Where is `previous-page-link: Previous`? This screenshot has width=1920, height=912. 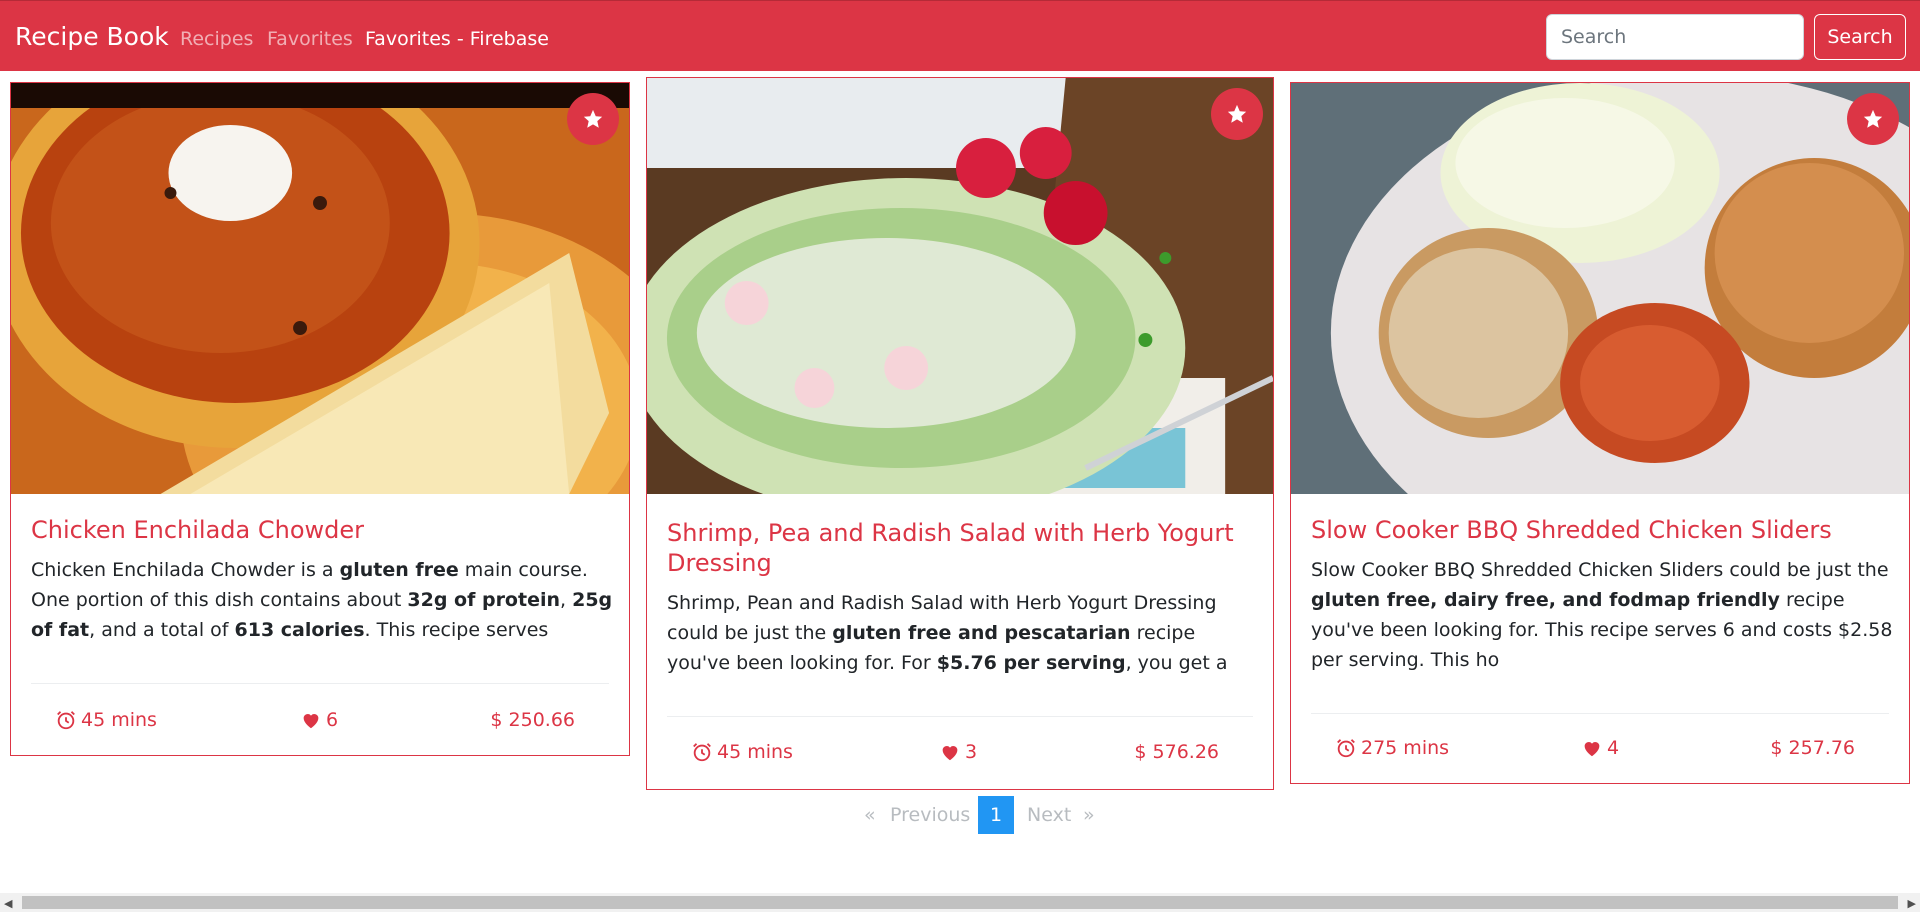 previous-page-link: Previous is located at coordinates (930, 815).